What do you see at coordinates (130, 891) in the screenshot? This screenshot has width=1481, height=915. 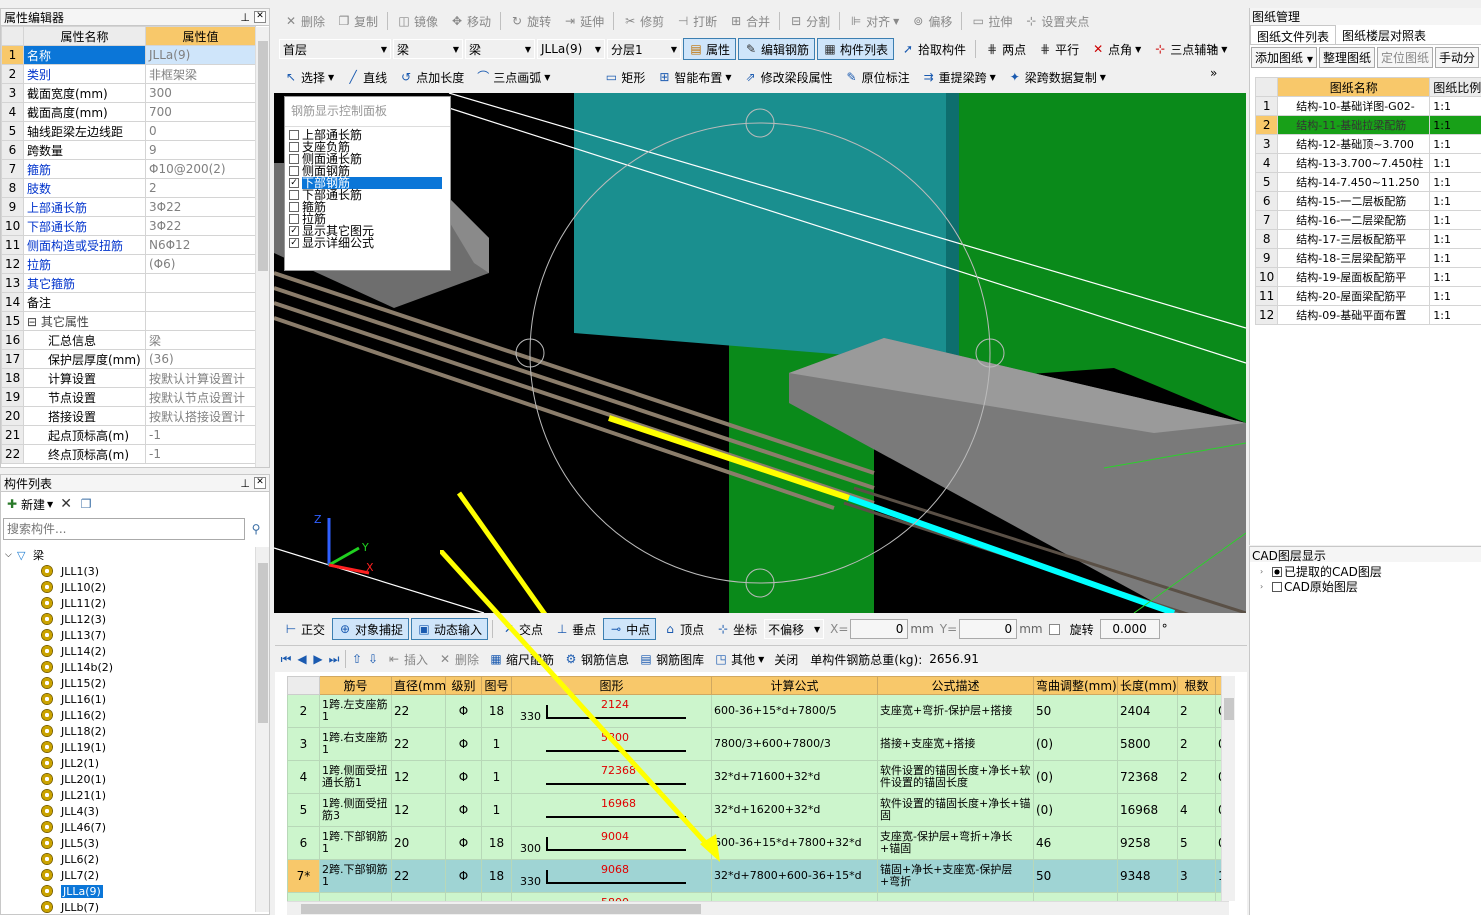 I see `tree-item: JLLa(9)` at bounding box center [130, 891].